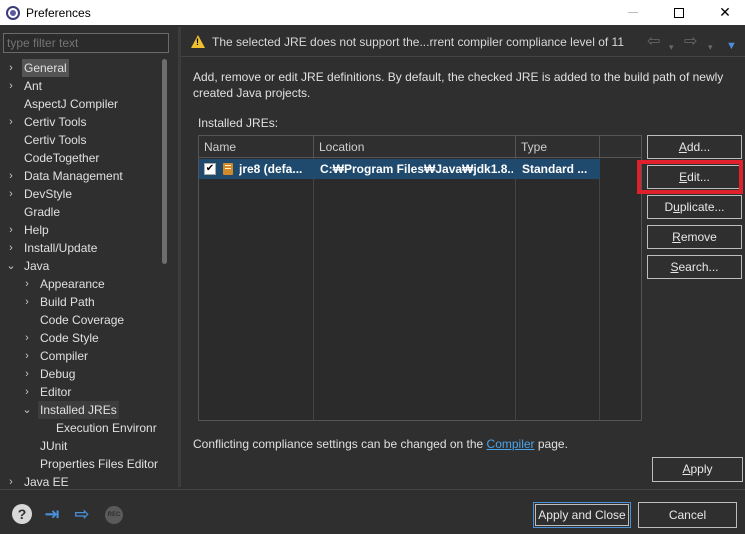  What do you see at coordinates (710, 47) in the screenshot?
I see `forward-dropdown-icon: ▾` at bounding box center [710, 47].